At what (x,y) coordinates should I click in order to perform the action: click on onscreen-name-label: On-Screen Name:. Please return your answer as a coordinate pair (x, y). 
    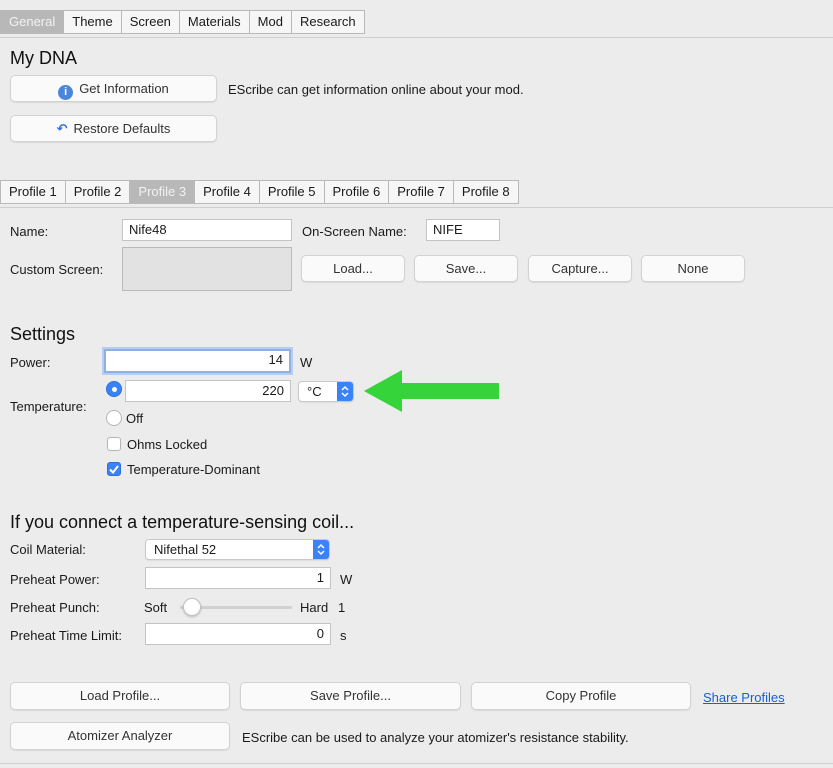
    Looking at the image, I should click on (354, 231).